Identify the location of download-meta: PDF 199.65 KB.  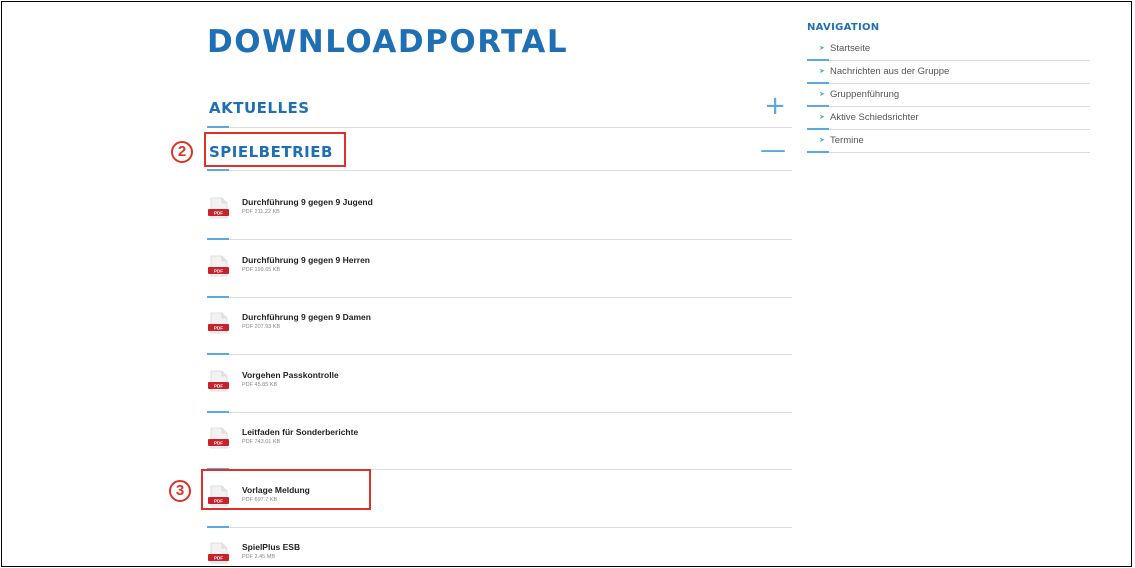
(261, 269).